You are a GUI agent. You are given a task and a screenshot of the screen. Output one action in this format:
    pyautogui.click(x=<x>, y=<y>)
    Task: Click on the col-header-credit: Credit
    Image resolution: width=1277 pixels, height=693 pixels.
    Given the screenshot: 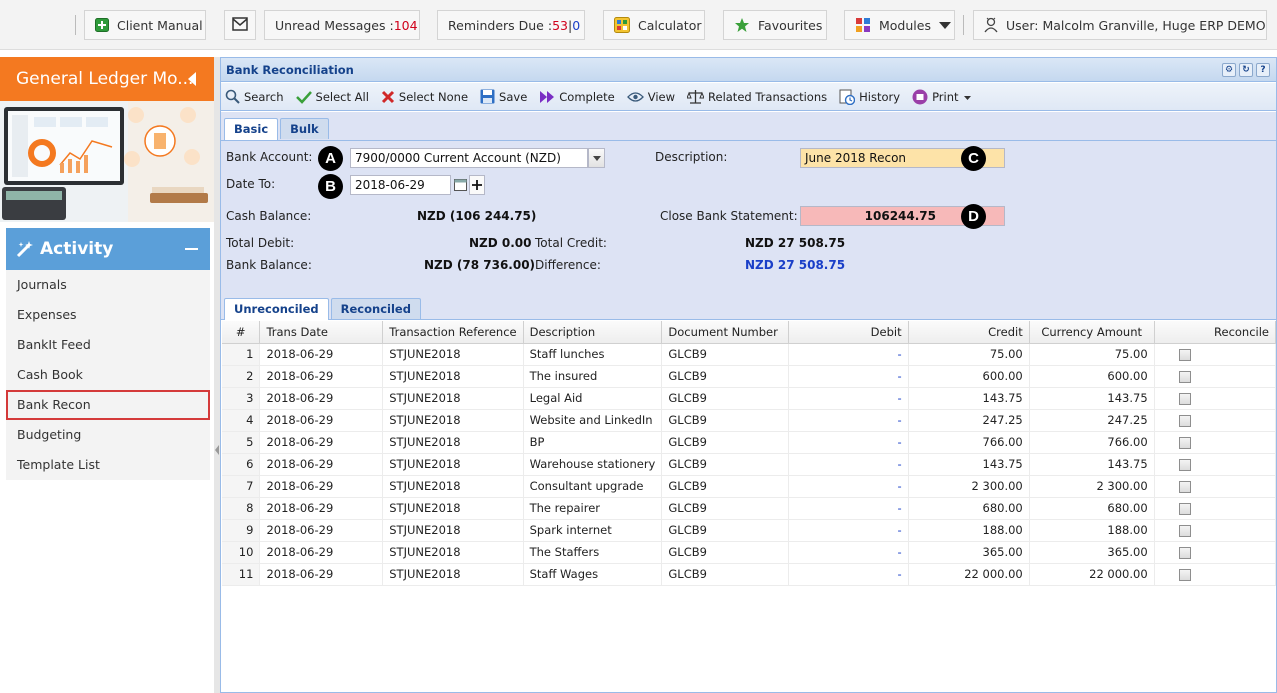 What is the action you would take?
    pyautogui.click(x=969, y=332)
    